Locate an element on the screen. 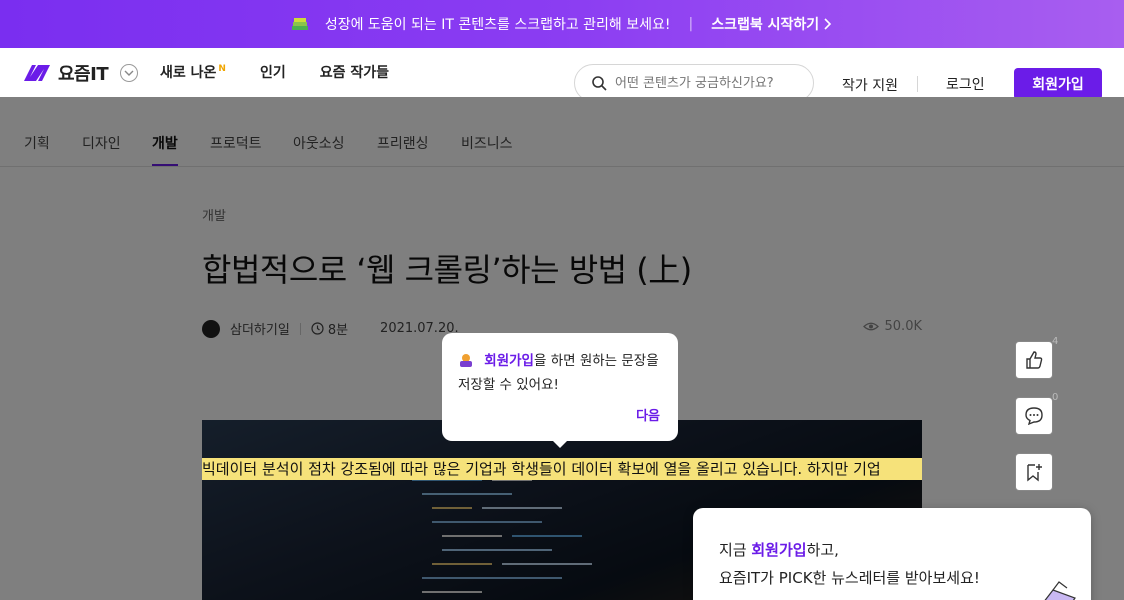  search-icon is located at coordinates (599, 83).